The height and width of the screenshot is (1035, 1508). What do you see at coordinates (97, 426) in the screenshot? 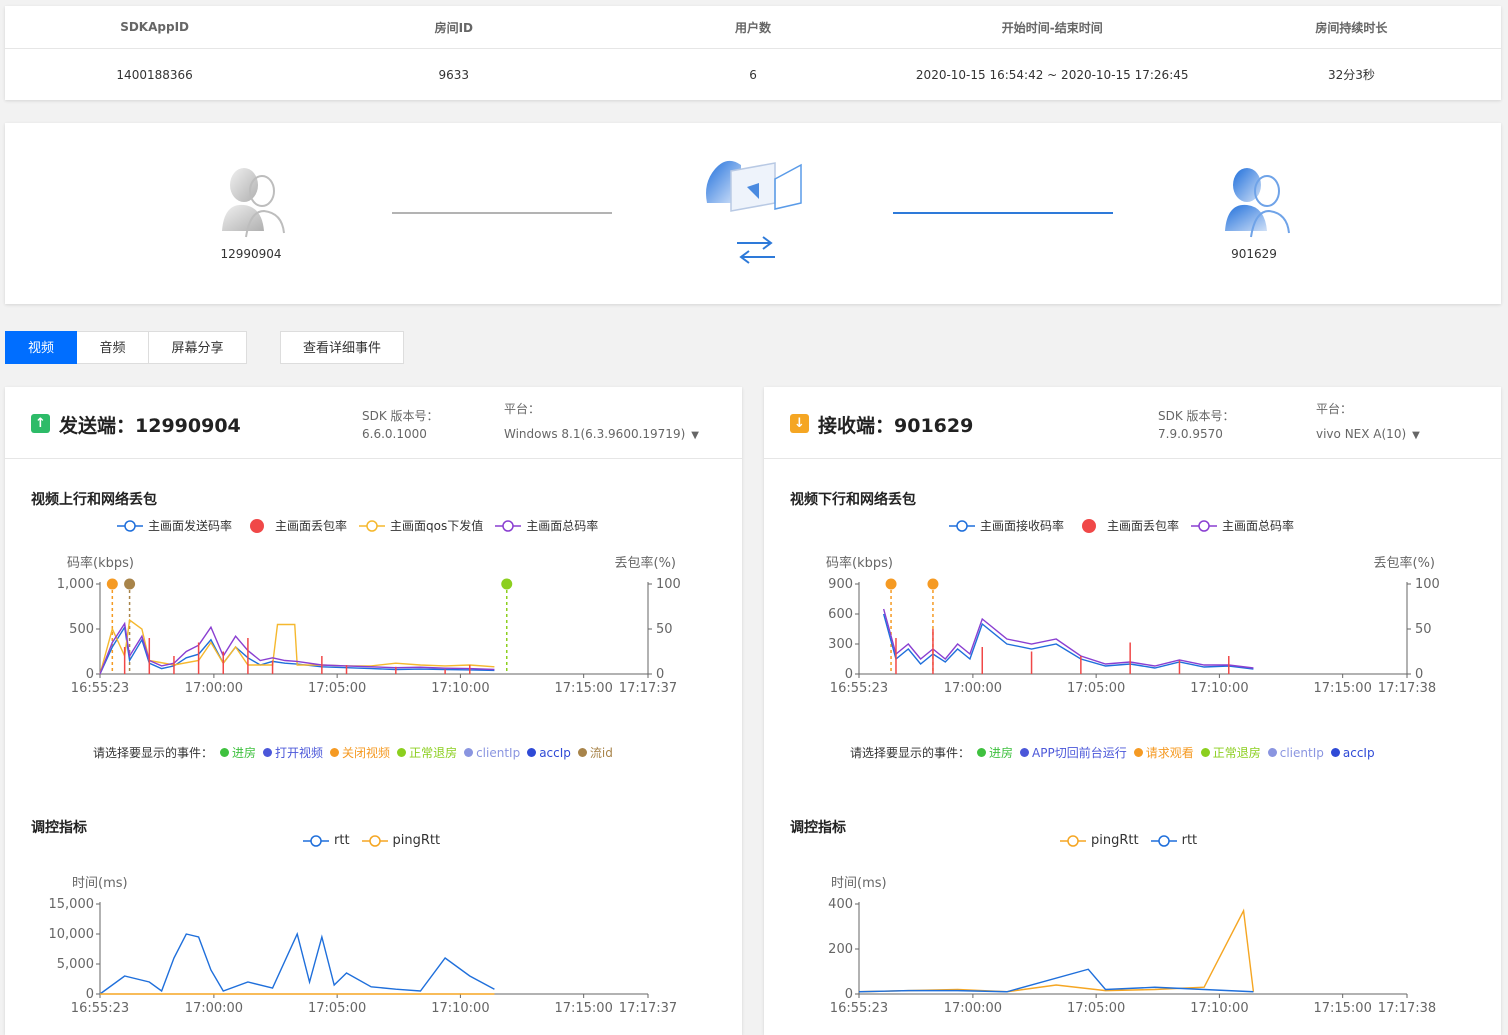
I see `sender-role-label: 发送端：` at bounding box center [97, 426].